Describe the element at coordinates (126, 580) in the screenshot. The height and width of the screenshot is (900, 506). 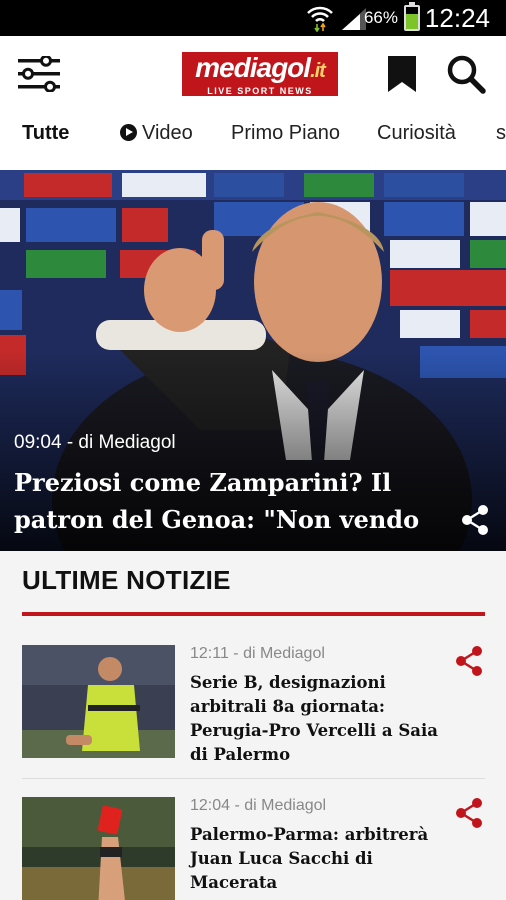
I see `section-title: ULTIME NOTIZIE` at that location.